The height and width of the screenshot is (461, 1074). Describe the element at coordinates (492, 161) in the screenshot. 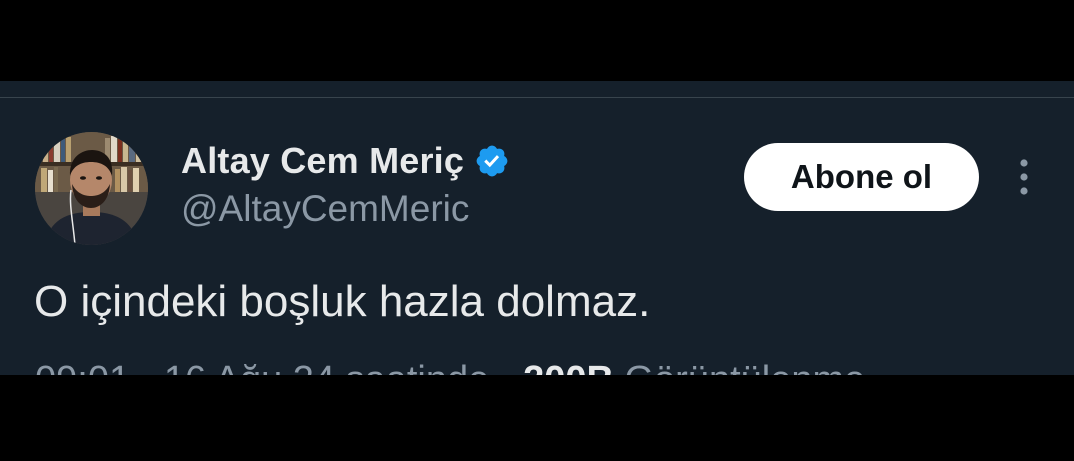

I see `verified-badge-icon` at that location.